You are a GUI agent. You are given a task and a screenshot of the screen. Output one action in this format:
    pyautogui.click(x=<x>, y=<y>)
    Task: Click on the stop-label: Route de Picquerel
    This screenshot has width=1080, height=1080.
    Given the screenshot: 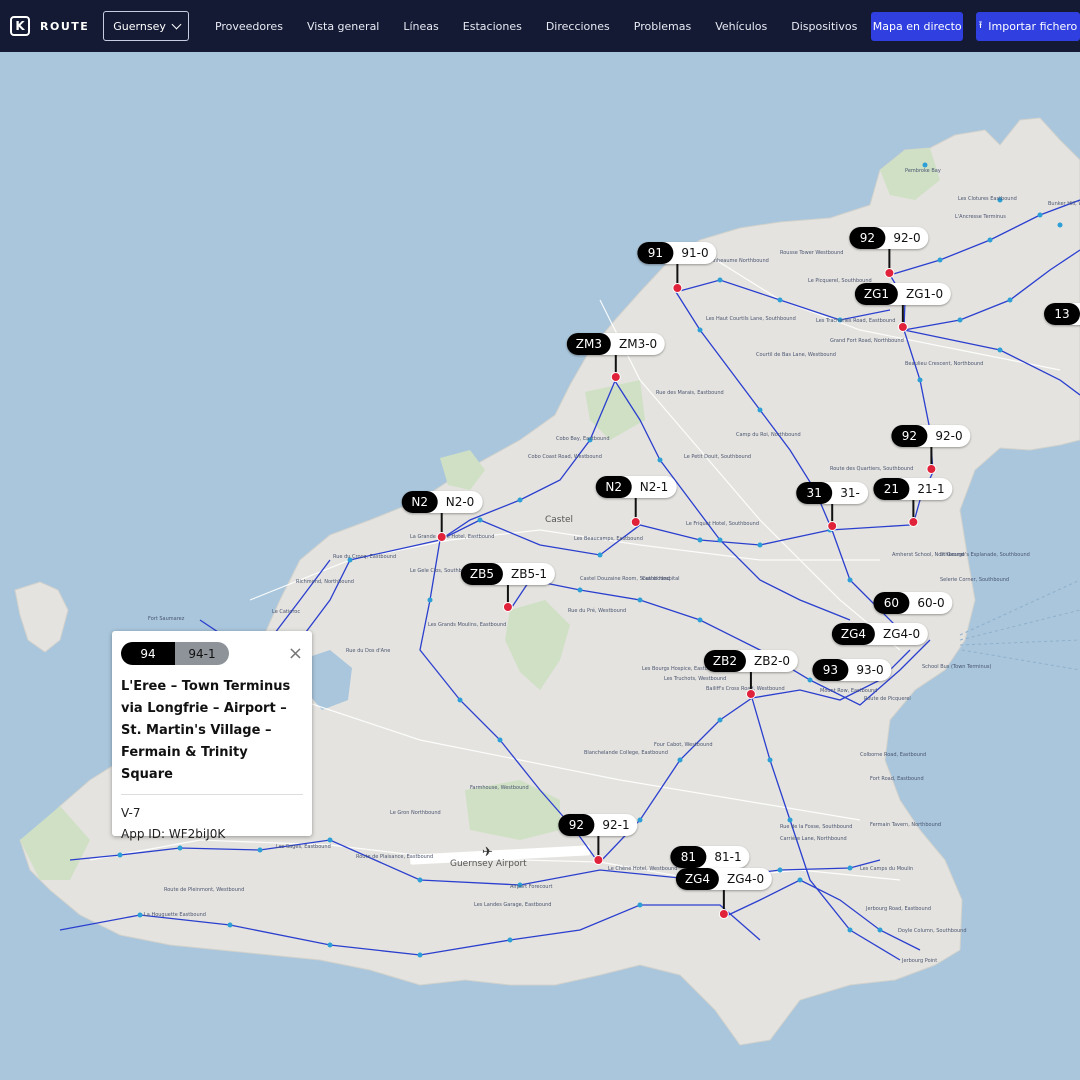 What is the action you would take?
    pyautogui.click(x=887, y=699)
    